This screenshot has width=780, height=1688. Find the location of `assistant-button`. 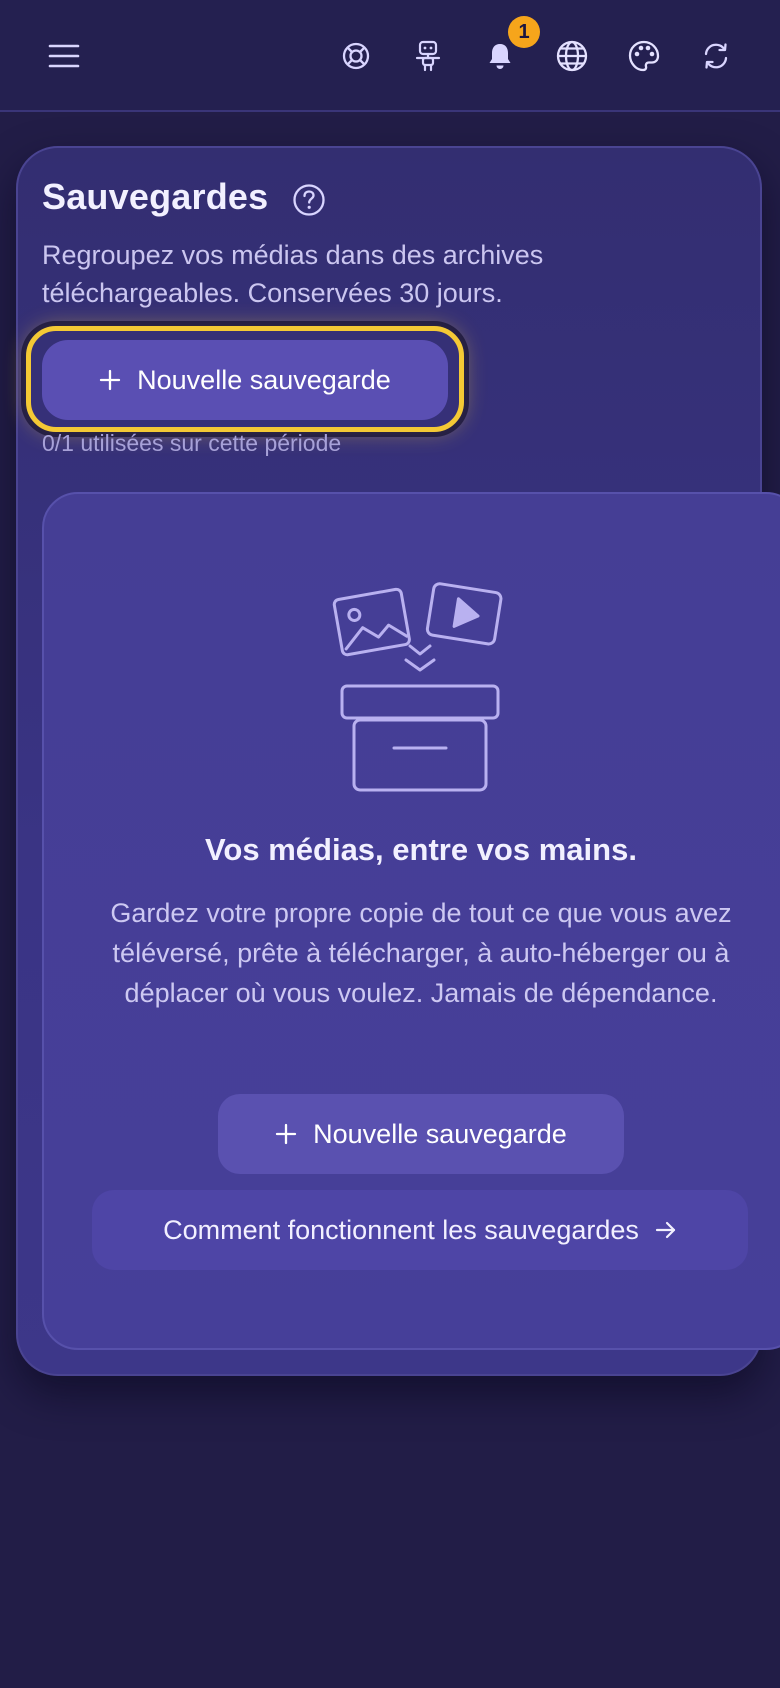

assistant-button is located at coordinates (428, 56).